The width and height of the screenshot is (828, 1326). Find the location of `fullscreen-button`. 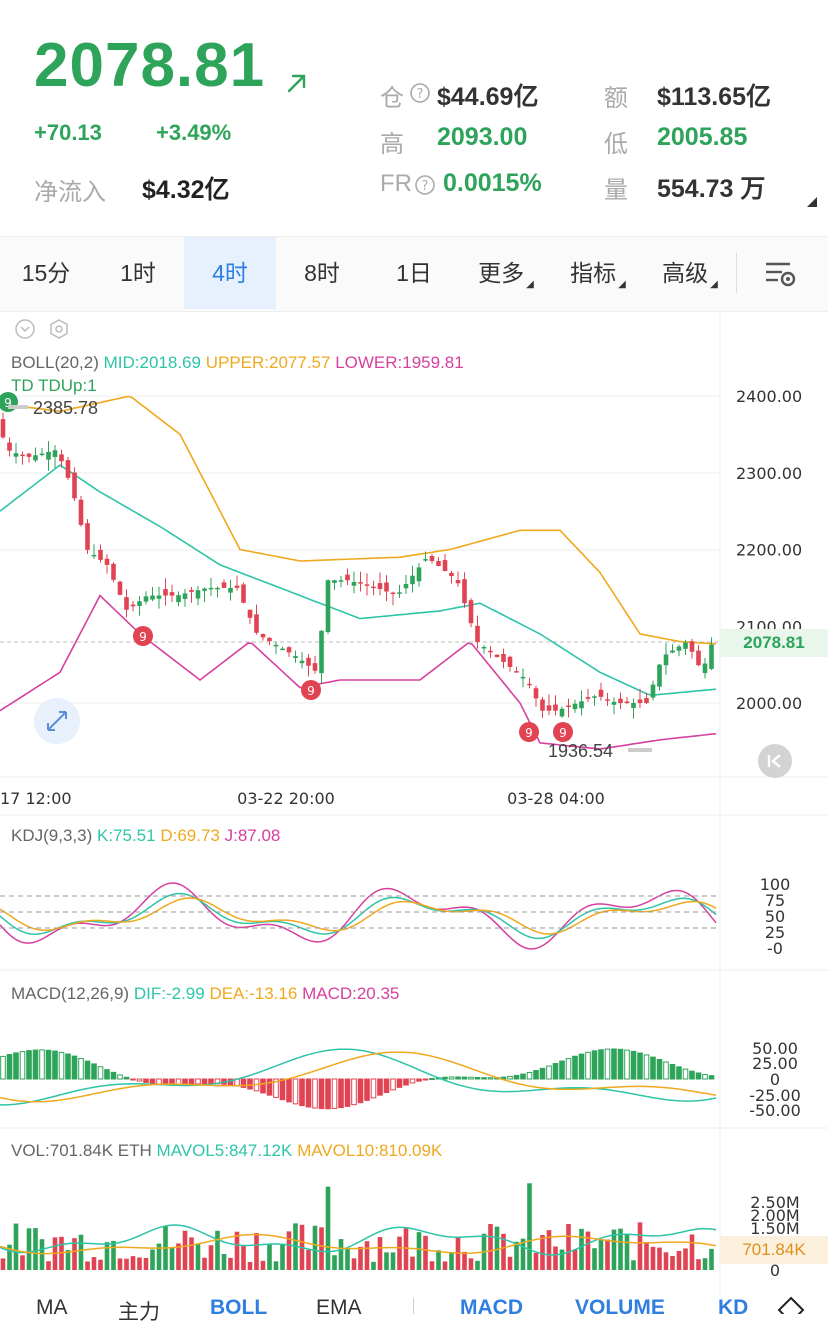

fullscreen-button is located at coordinates (57, 721).